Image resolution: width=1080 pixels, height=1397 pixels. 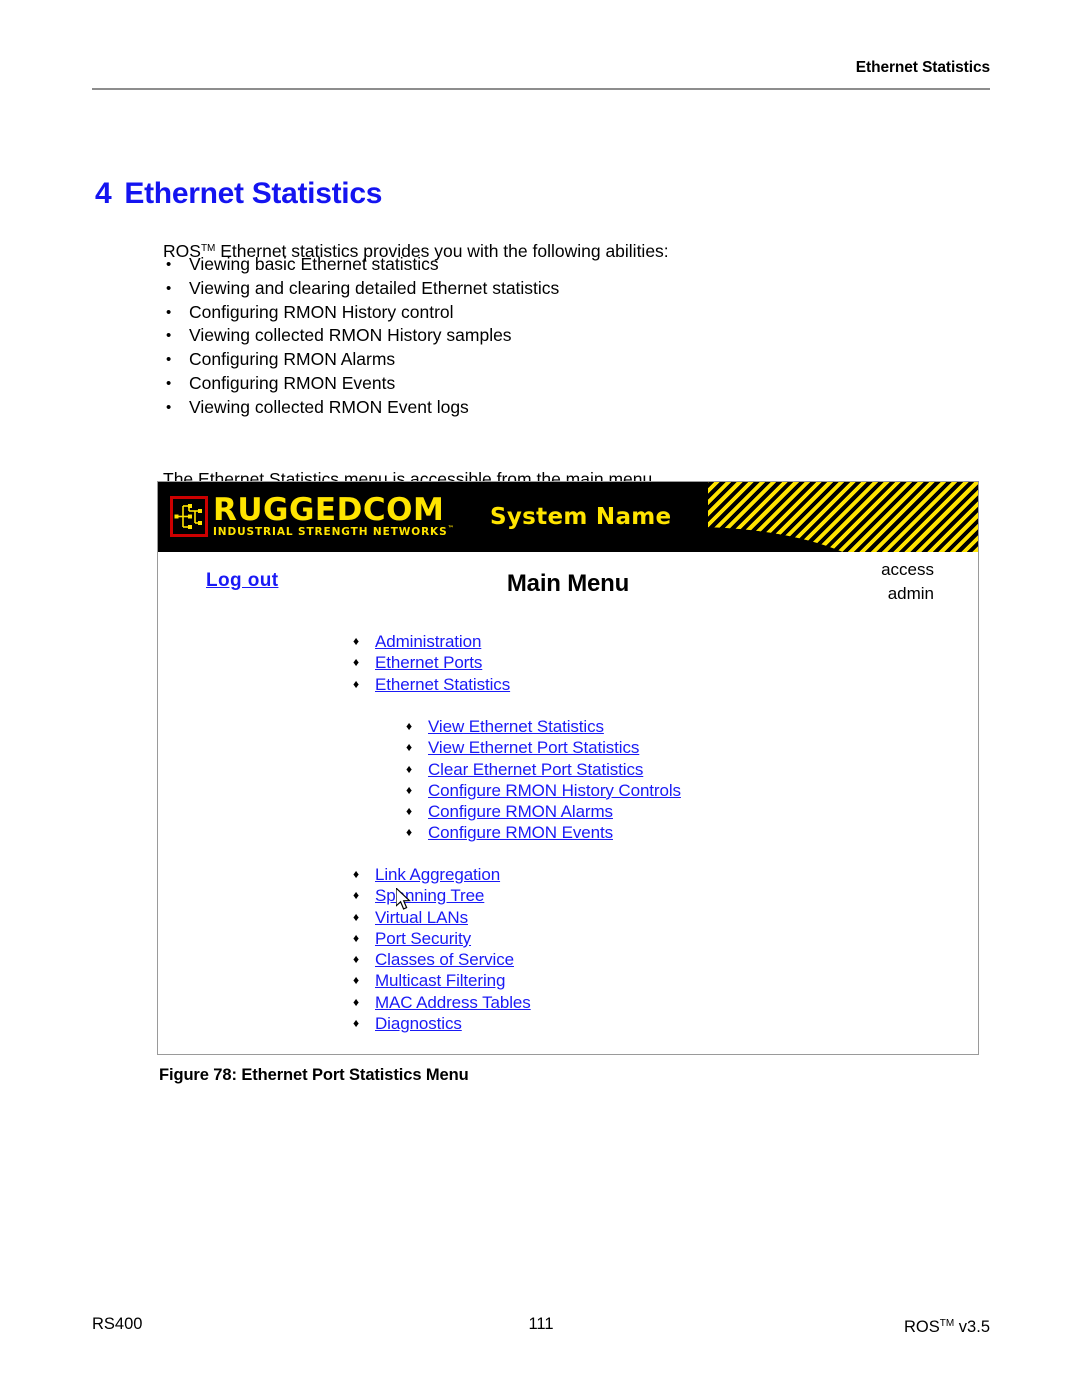 I want to click on menu-item-ethernet-statistics: ♦ Ethernet Statistics, so click(x=431, y=684).